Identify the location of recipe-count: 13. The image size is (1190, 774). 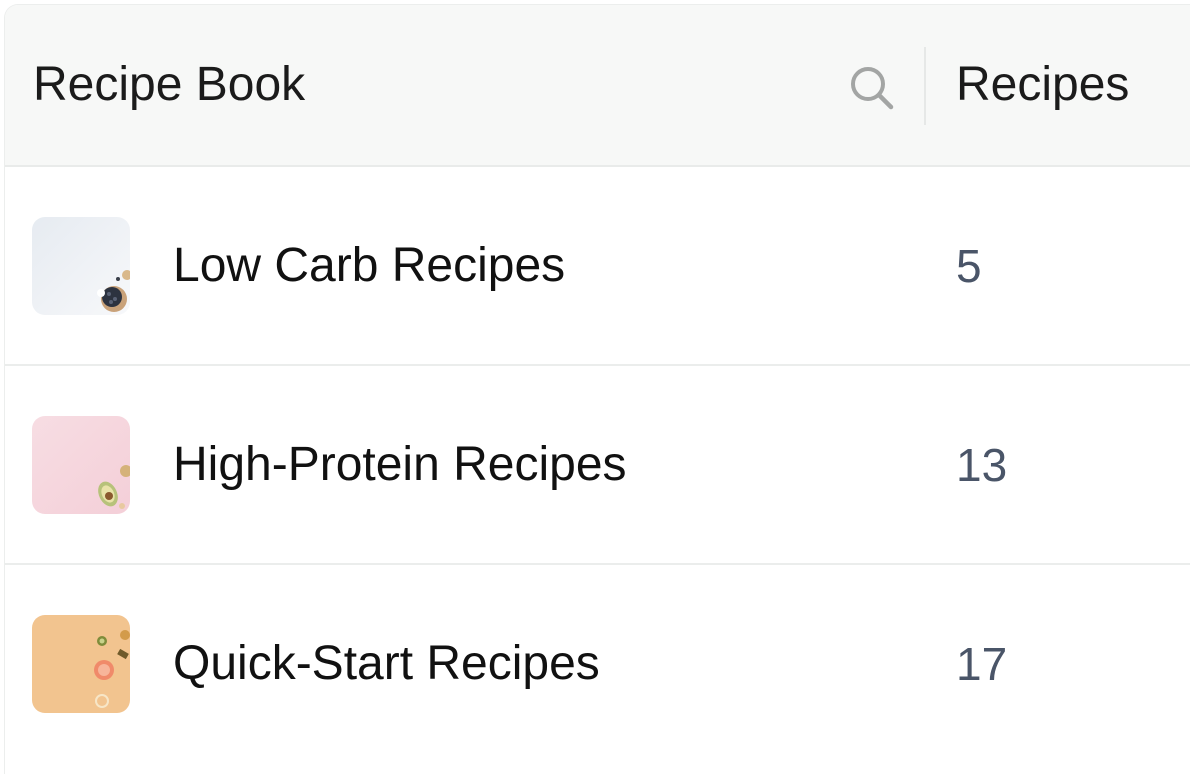
(982, 465).